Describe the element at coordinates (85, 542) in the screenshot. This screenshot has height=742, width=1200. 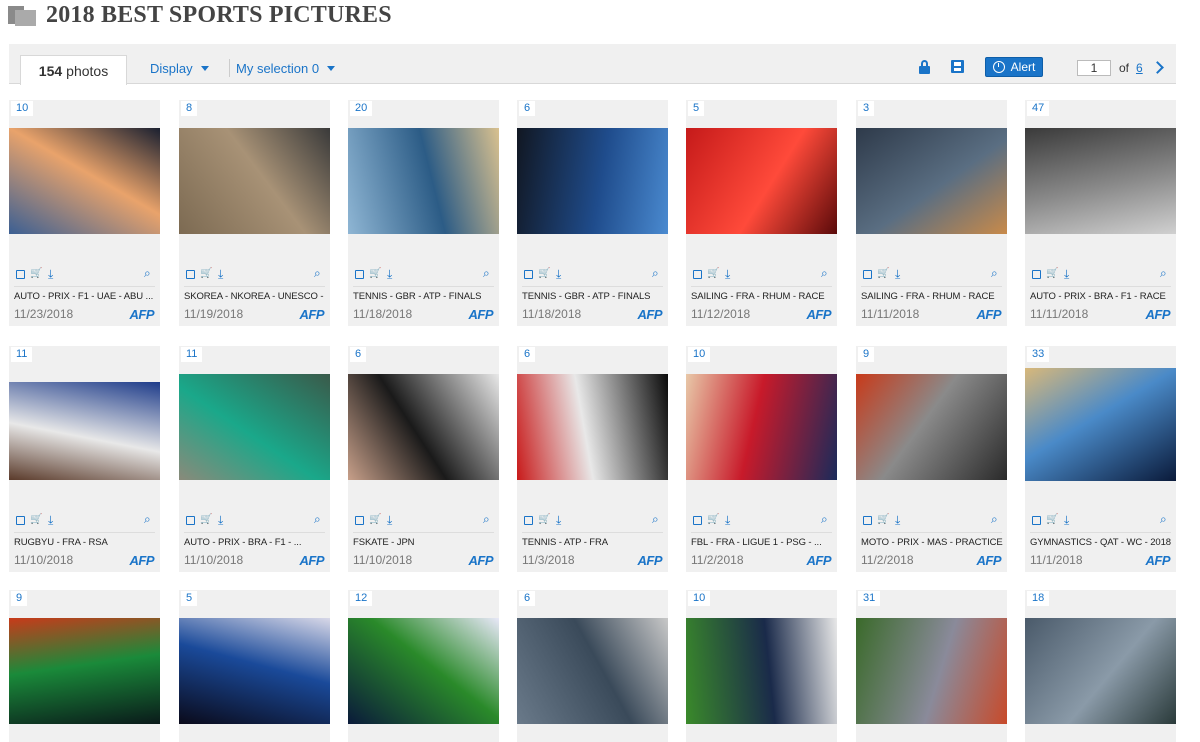
I see `photo-title: RUGBYU - FRA - RSA` at that location.